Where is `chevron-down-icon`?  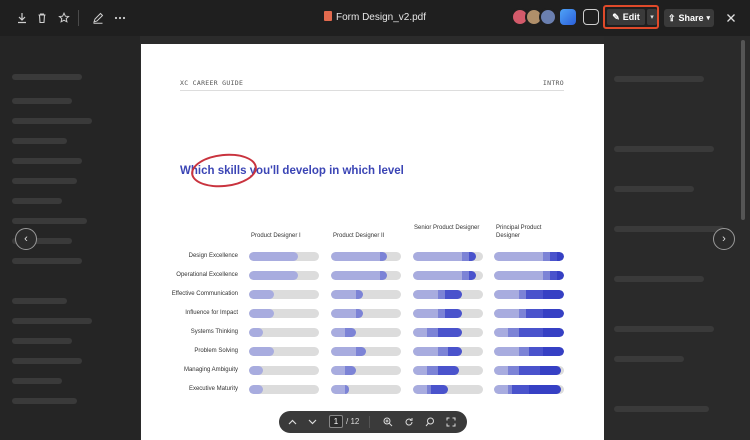 chevron-down-icon is located at coordinates (312, 422).